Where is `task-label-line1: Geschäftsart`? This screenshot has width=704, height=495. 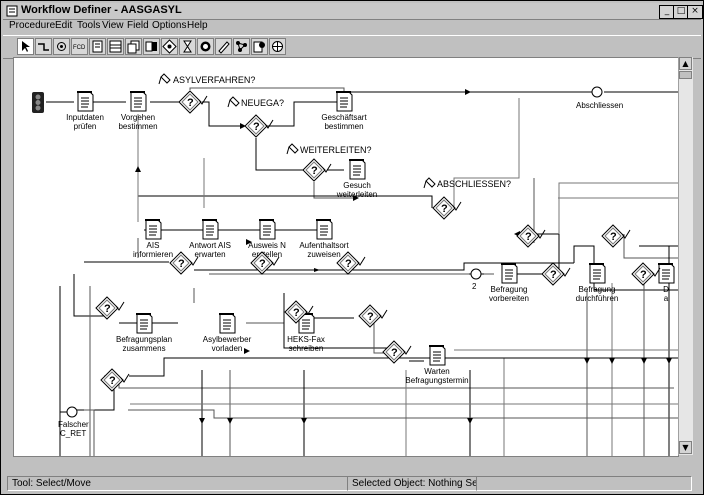
task-label-line1: Geschäftsart is located at coordinates (344, 117).